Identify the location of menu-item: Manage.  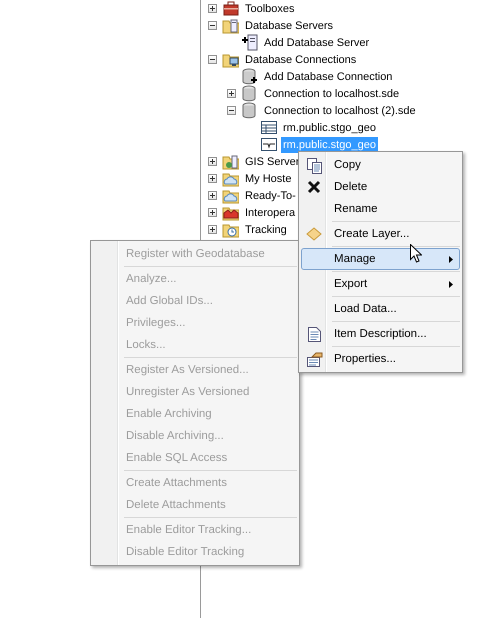
(380, 259).